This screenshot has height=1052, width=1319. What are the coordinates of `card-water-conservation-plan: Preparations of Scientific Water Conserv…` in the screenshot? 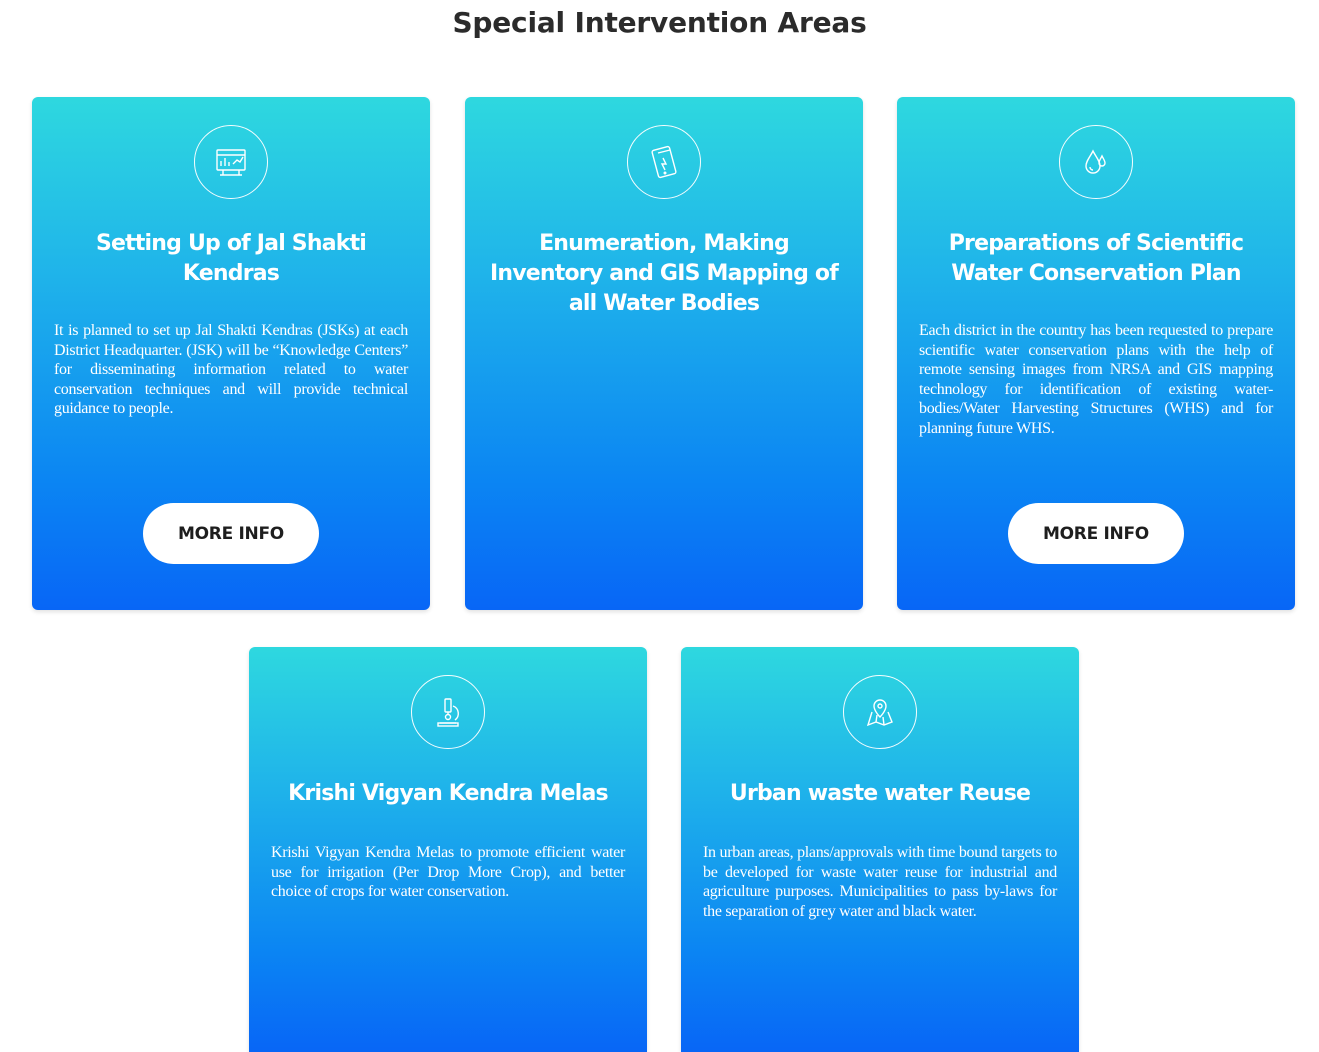 It's located at (1096, 353).